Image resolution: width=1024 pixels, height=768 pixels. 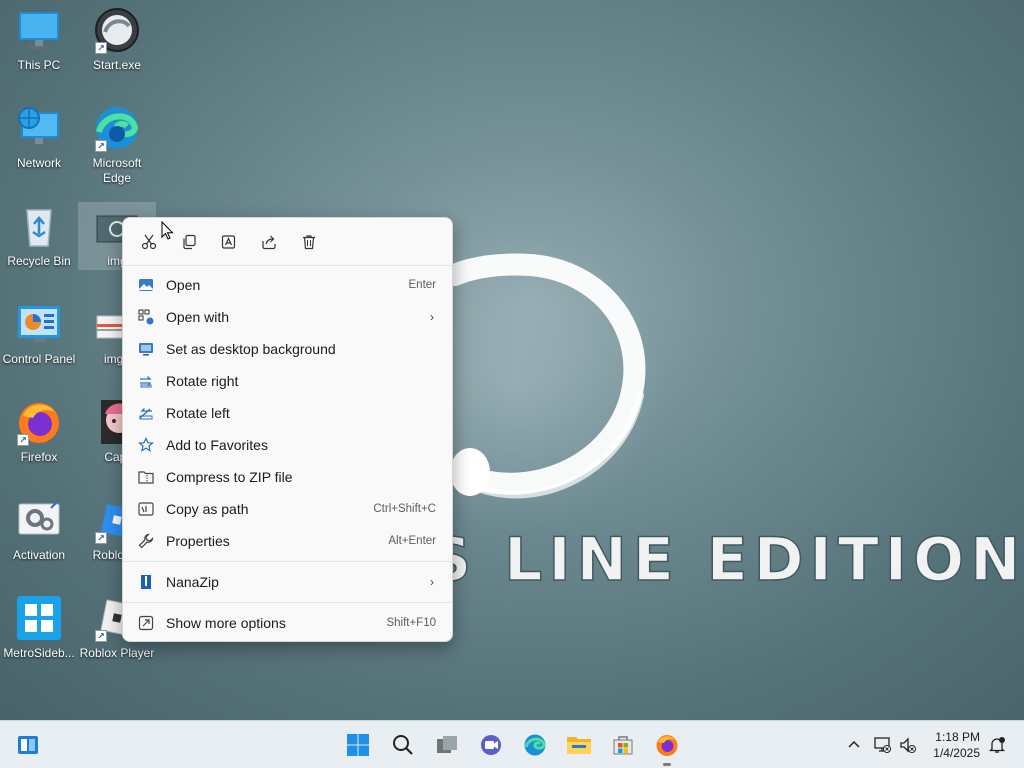 What do you see at coordinates (146, 285) in the screenshot?
I see `image-icon` at bounding box center [146, 285].